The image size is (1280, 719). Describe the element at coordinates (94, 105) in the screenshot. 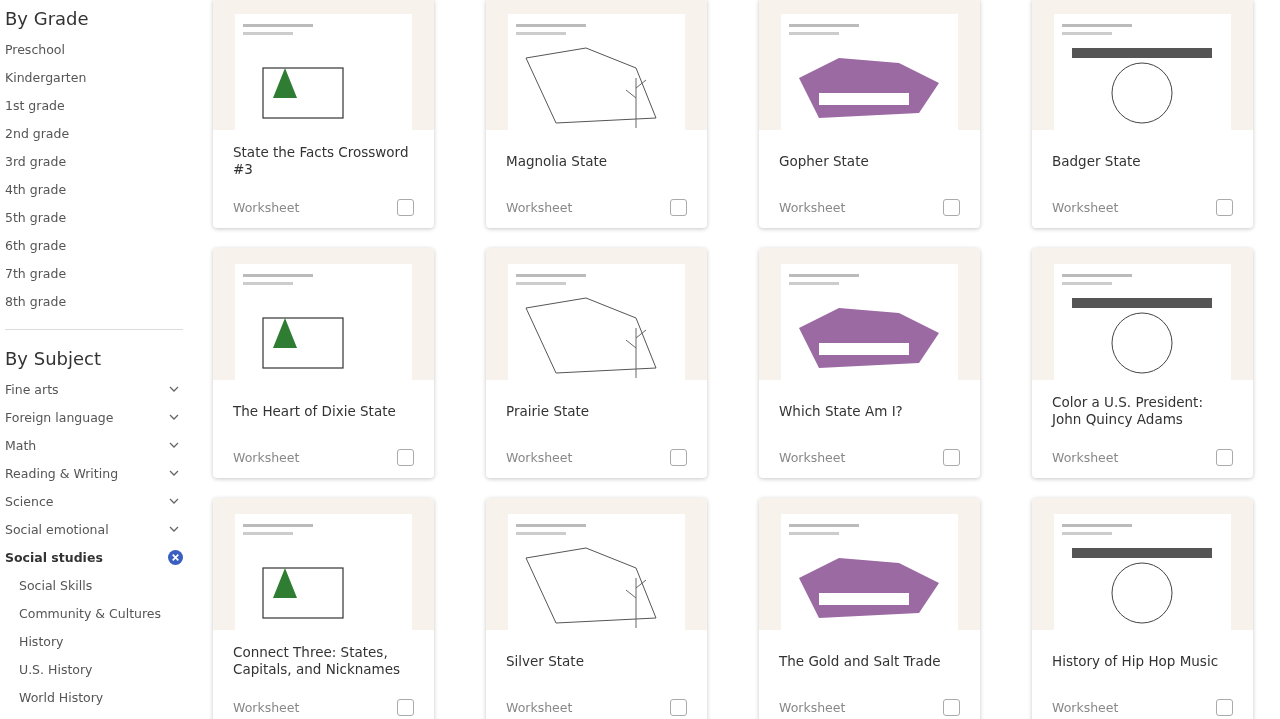

I see `grade-link: 1st grade` at that location.